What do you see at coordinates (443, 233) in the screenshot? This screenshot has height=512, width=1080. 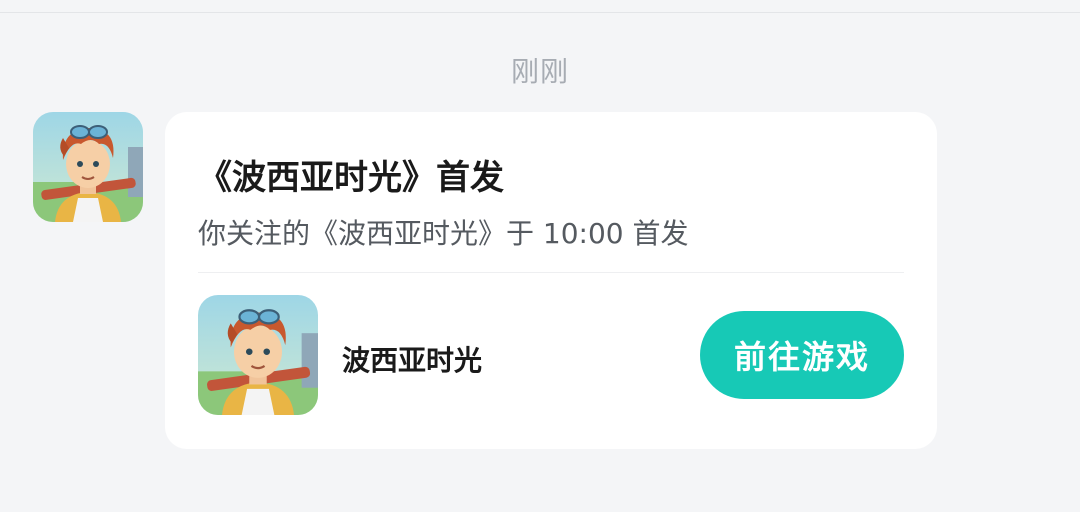 I see `notification-body: 你关注的《波西亚时光》于 10:00 首发` at bounding box center [443, 233].